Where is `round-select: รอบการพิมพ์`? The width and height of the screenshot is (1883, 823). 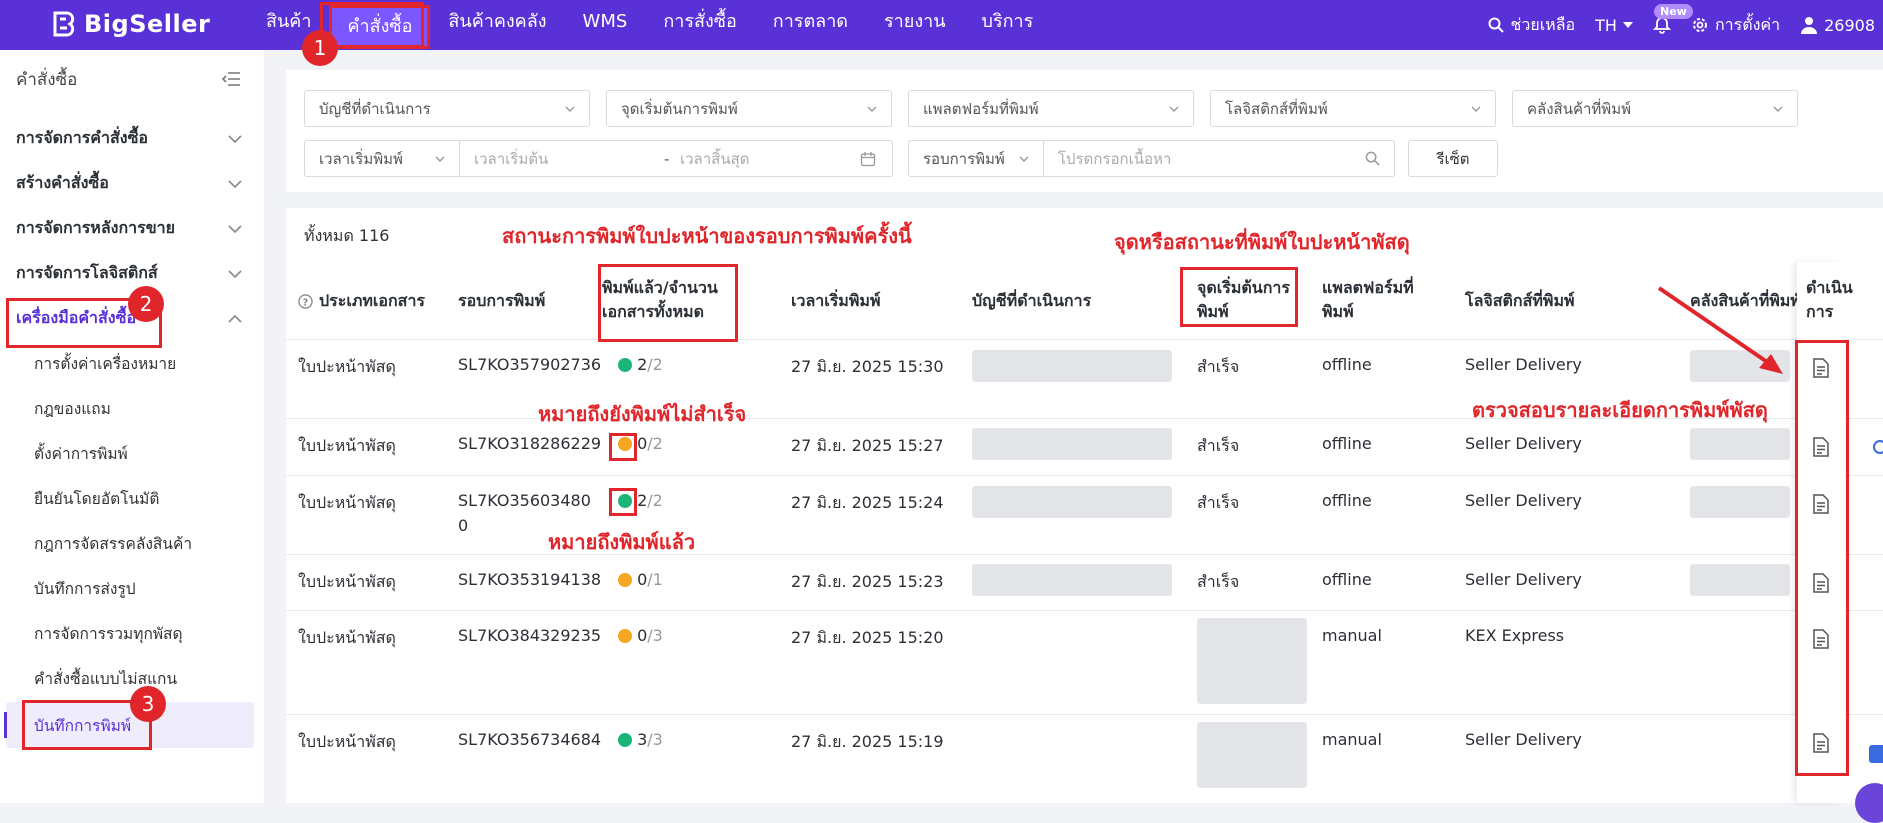 round-select: รอบการพิมพ์ is located at coordinates (976, 158).